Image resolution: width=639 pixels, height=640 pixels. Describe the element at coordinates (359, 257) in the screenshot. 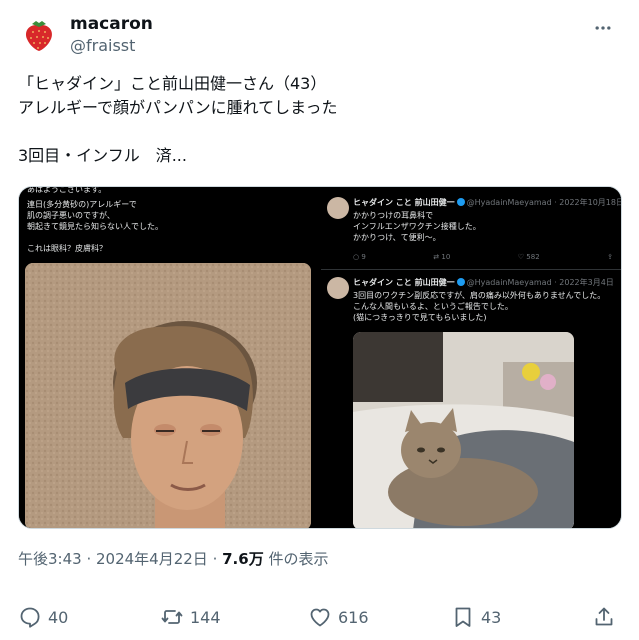

I see `quoted-replies: ○ 9` at that location.